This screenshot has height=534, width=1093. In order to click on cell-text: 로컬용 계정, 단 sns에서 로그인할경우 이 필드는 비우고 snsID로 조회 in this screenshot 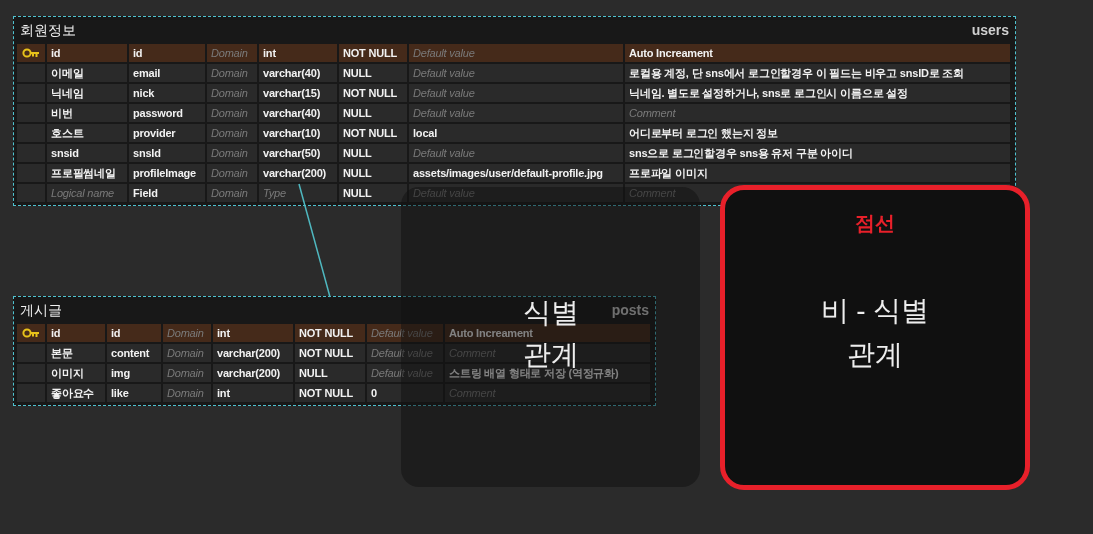, I will do `click(797, 73)`.